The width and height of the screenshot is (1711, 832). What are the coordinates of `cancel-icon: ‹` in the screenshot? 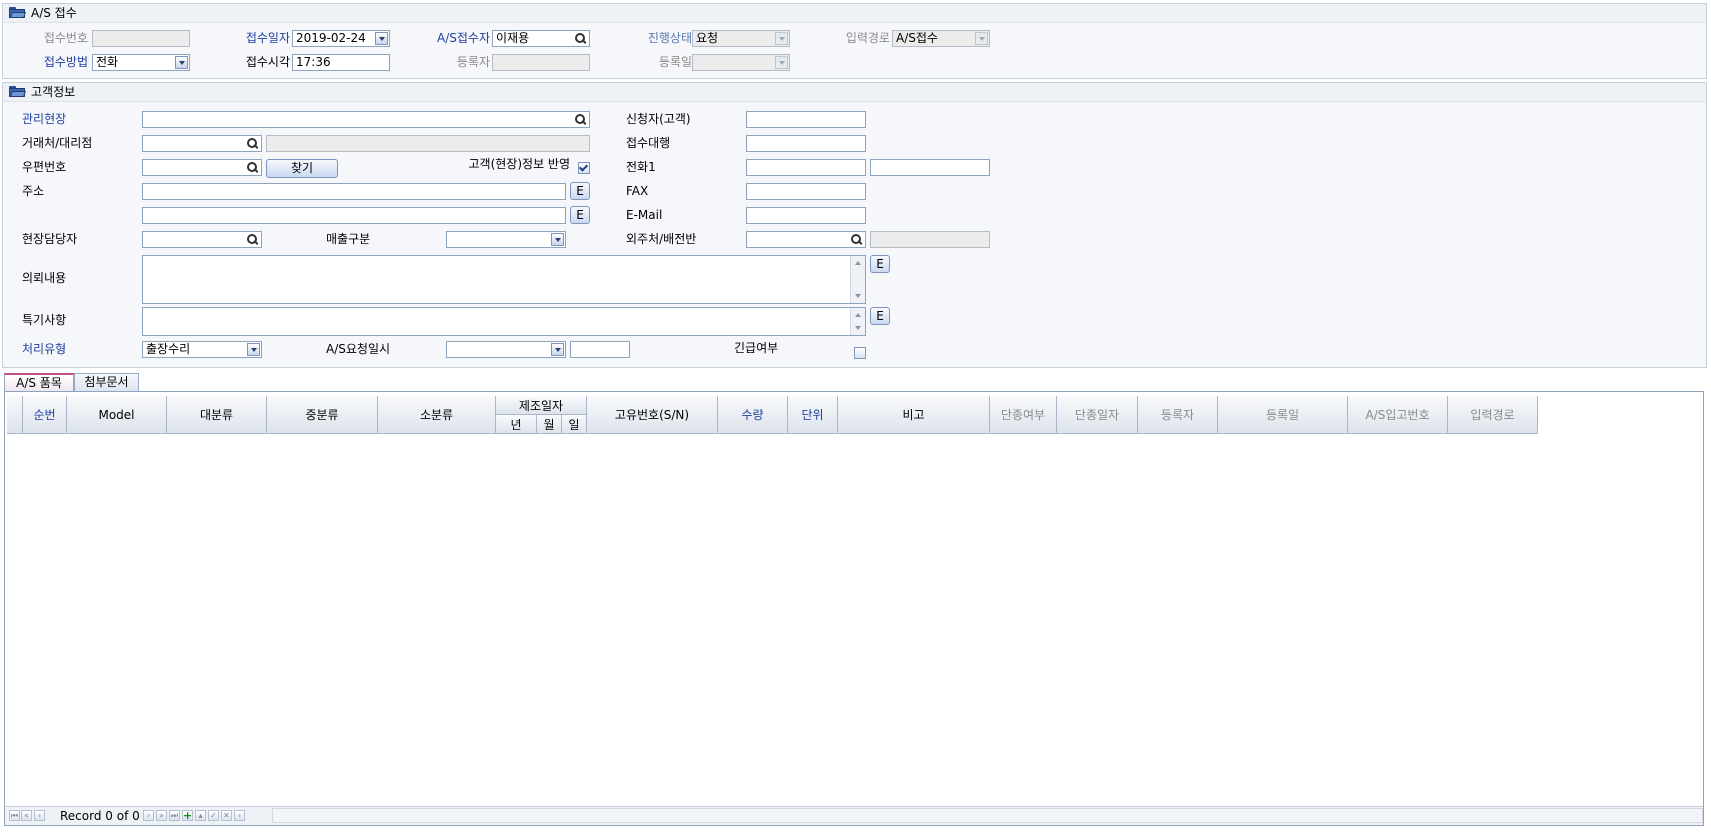 It's located at (239, 815).